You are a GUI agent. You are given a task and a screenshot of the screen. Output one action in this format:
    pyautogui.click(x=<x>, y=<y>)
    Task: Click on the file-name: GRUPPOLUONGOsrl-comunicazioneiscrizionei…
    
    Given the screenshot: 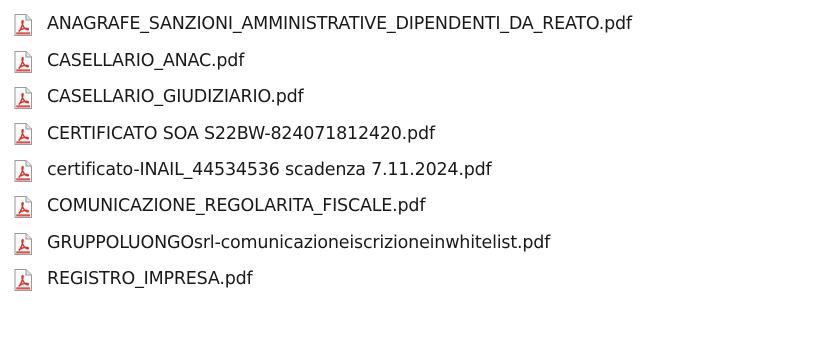 What is the action you would take?
    pyautogui.click(x=299, y=242)
    